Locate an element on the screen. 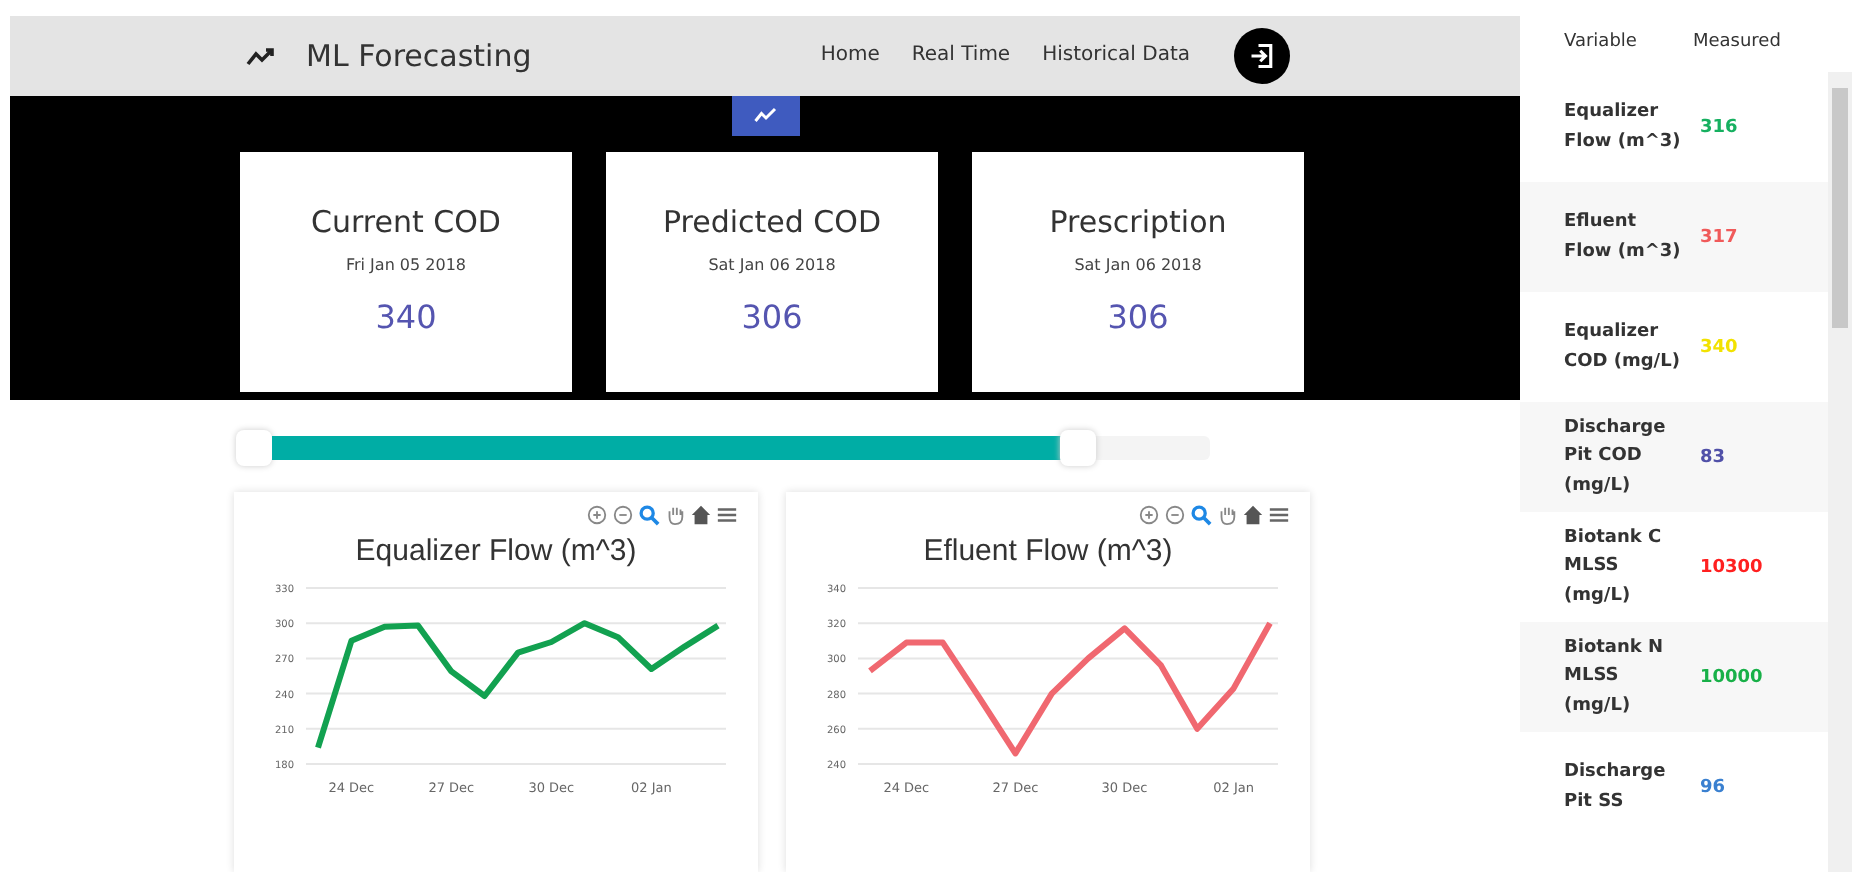 This screenshot has width=1864, height=872. card-value: 340 is located at coordinates (406, 316).